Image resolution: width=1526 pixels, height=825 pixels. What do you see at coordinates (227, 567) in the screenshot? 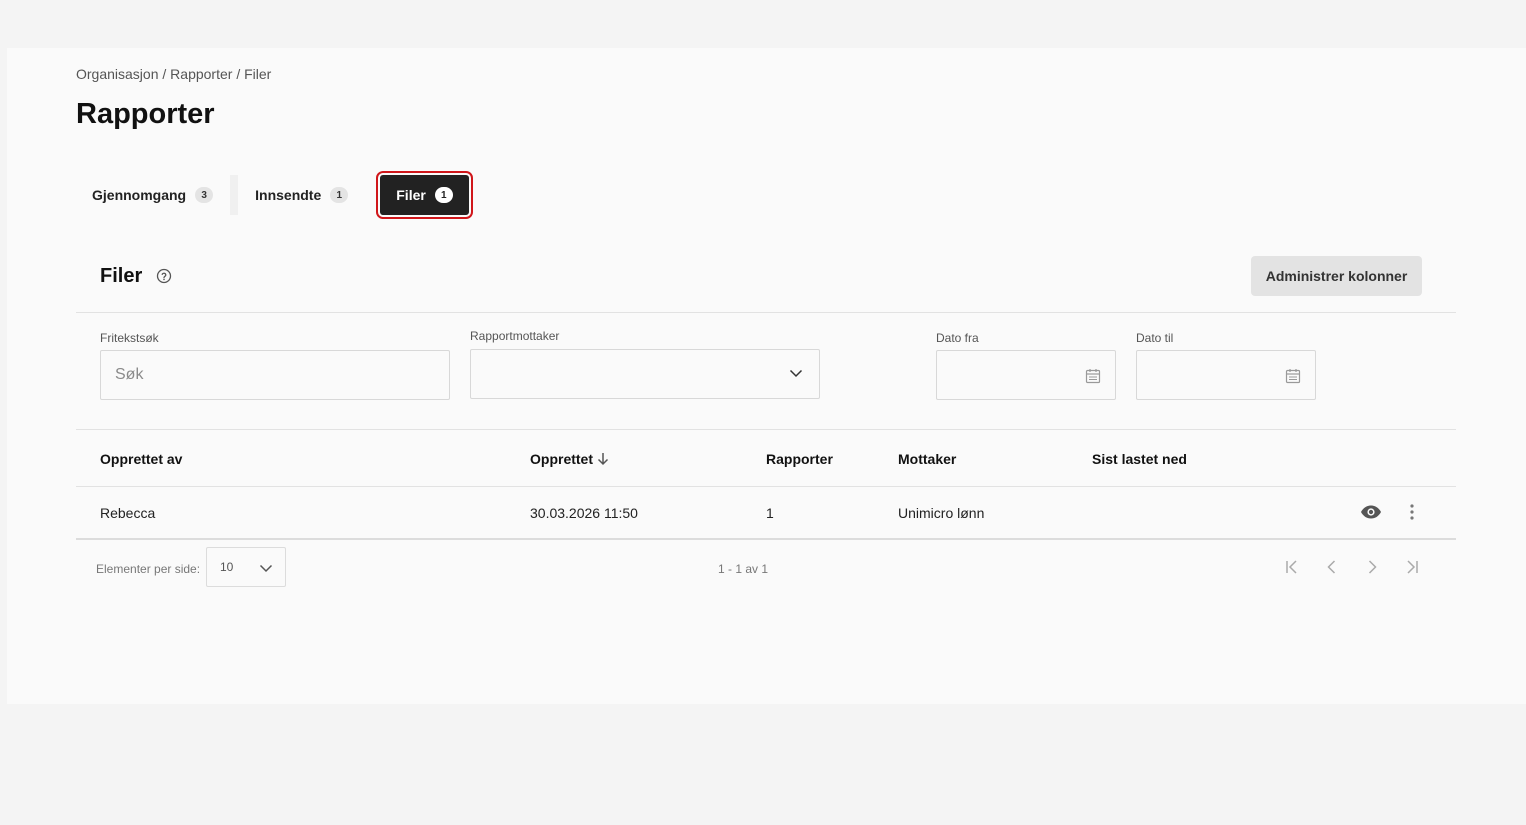
I see `per-page-value: 10` at bounding box center [227, 567].